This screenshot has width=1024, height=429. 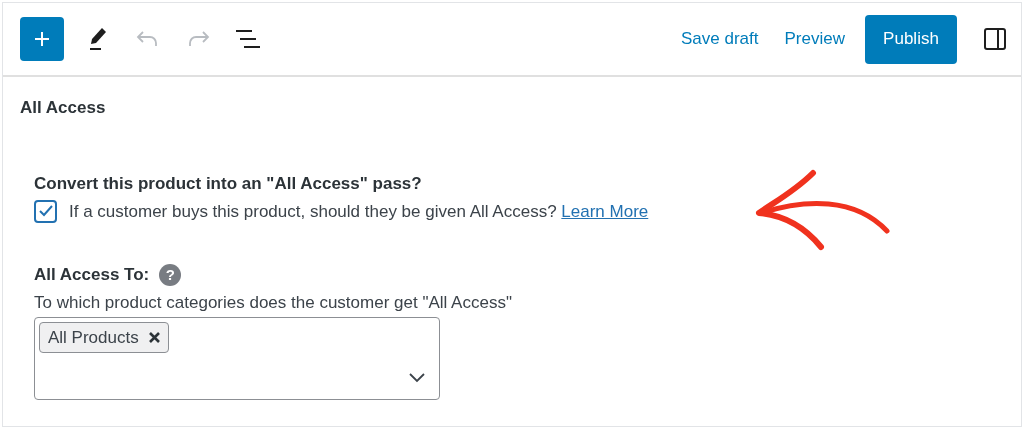 I want to click on help-icon: ?, so click(x=170, y=274).